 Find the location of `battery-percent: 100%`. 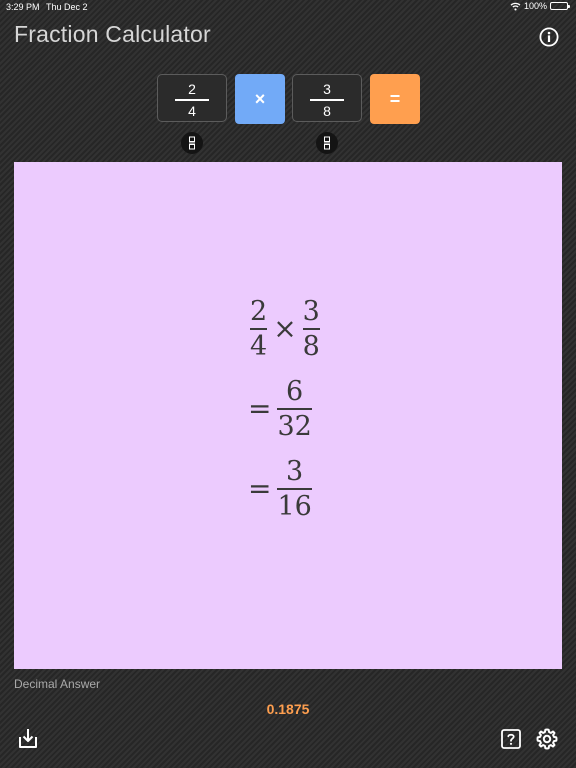

battery-percent: 100% is located at coordinates (535, 6).